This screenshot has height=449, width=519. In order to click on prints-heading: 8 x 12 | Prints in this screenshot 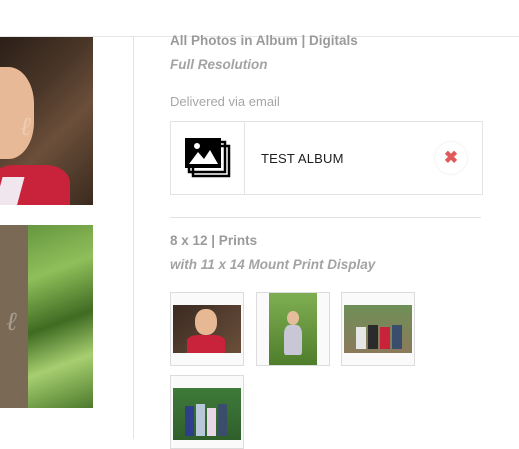, I will do `click(214, 240)`.